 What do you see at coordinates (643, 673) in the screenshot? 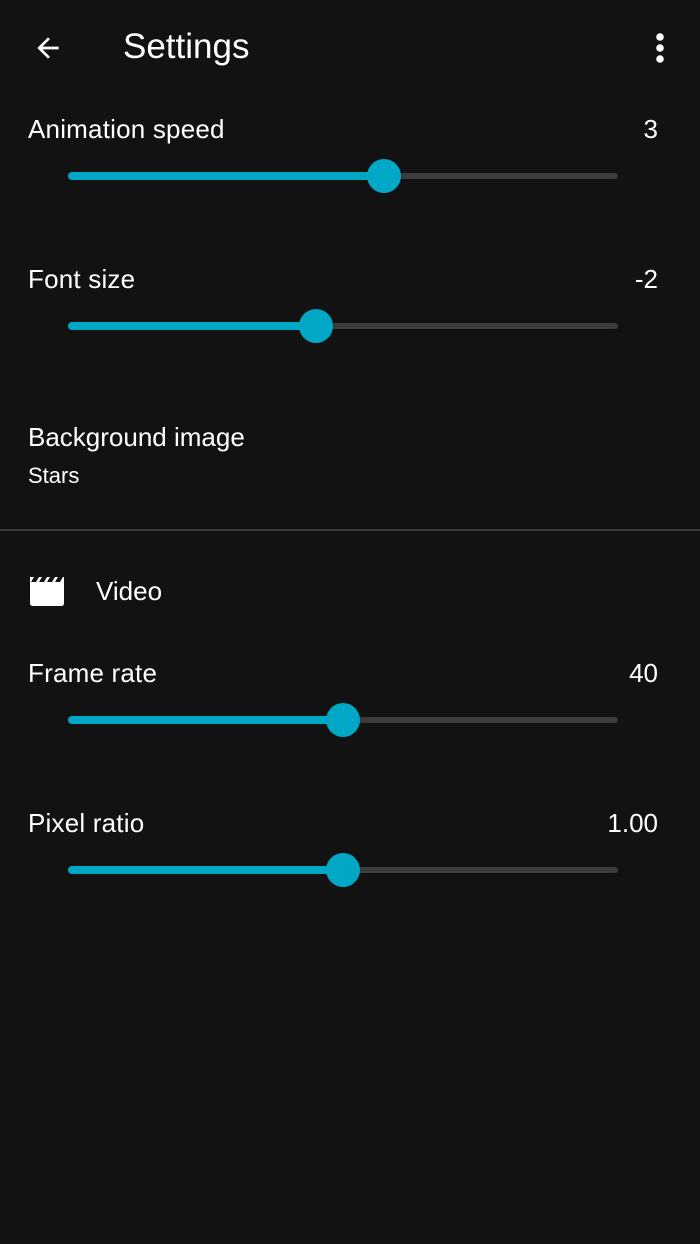
I see `frame-rate-value: 40` at bounding box center [643, 673].